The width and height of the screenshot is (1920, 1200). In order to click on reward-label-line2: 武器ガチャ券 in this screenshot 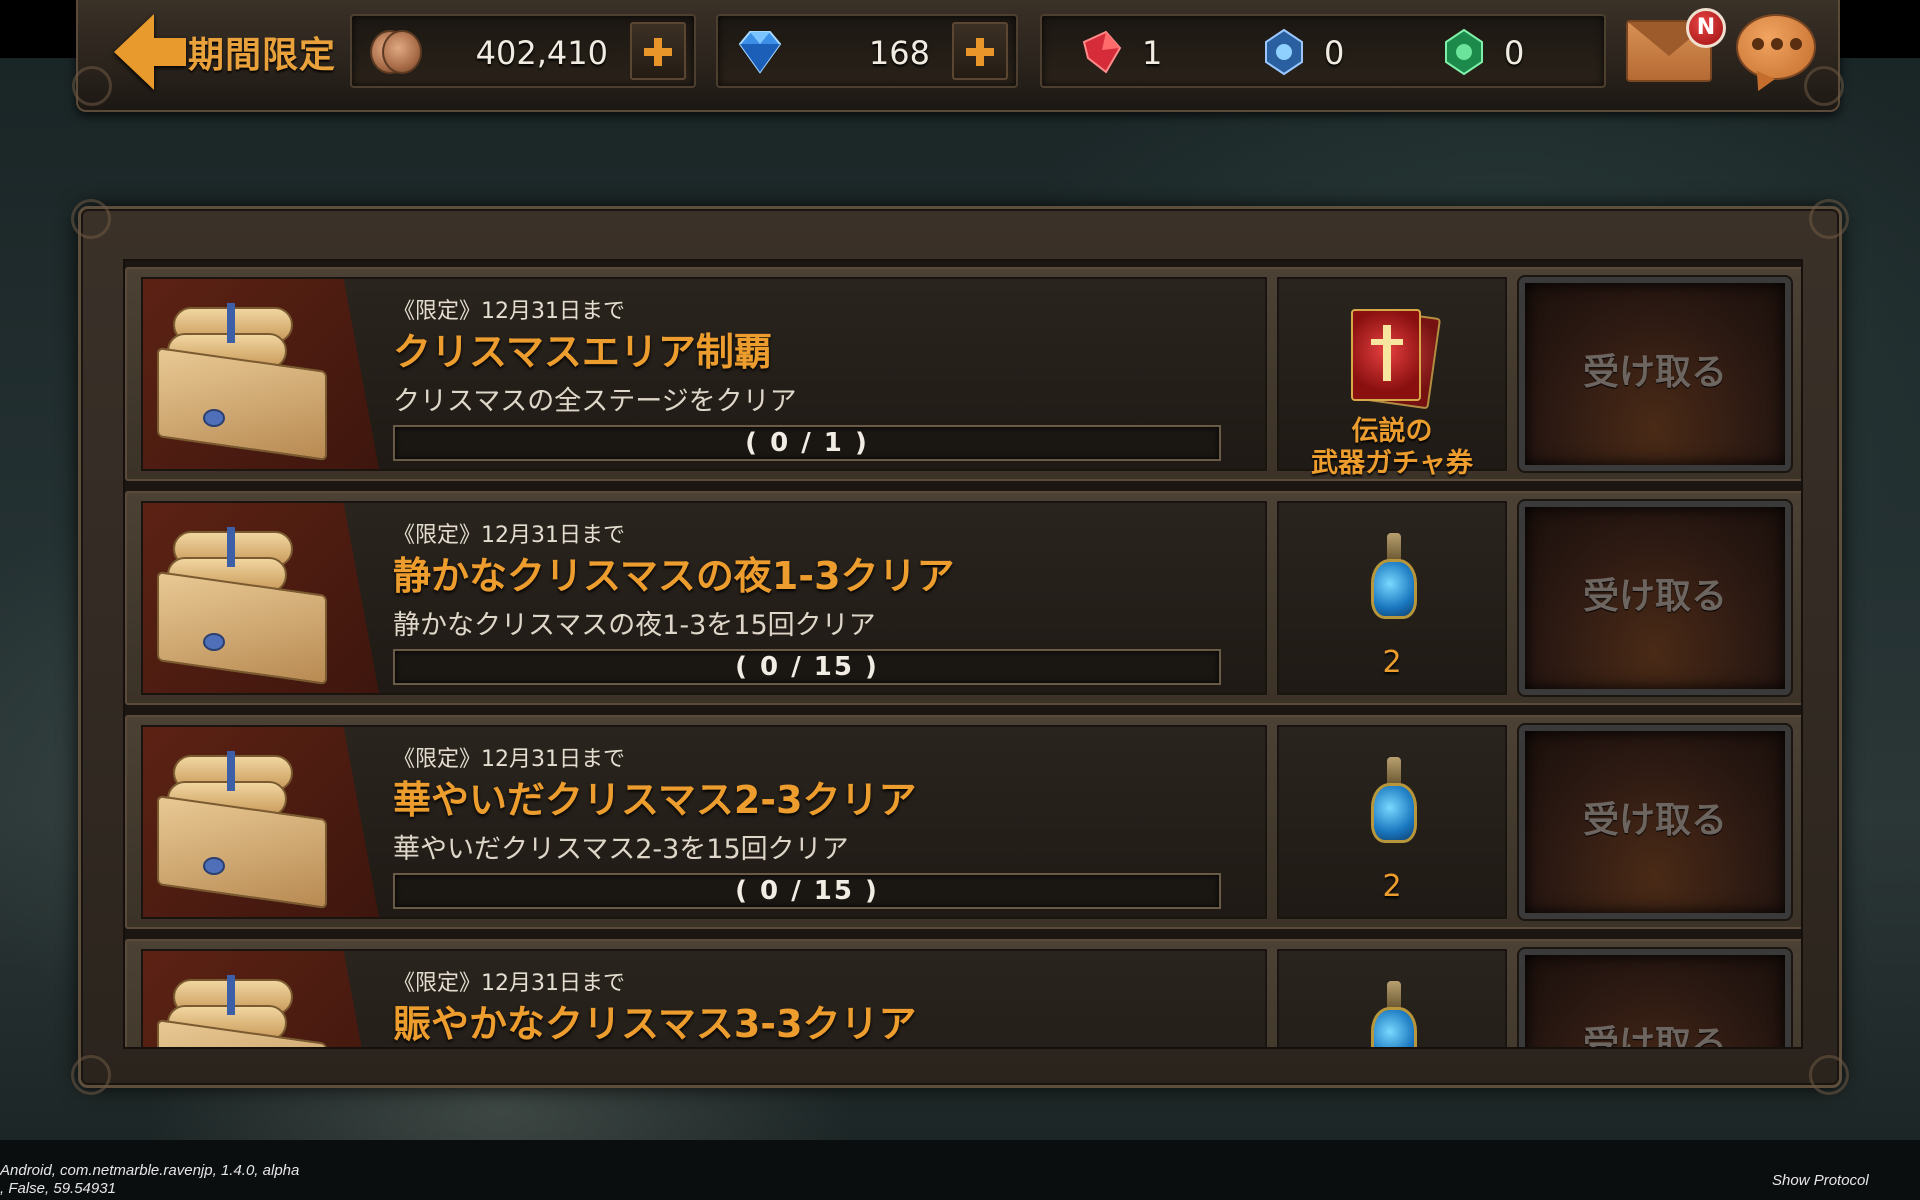, I will do `click(1392, 463)`.